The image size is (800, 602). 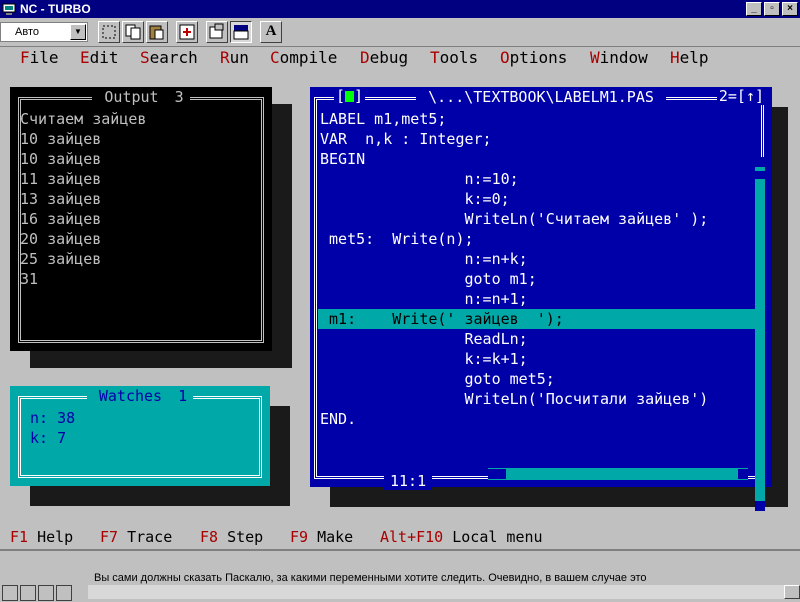 I want to click on background-button, so click(x=241, y=32).